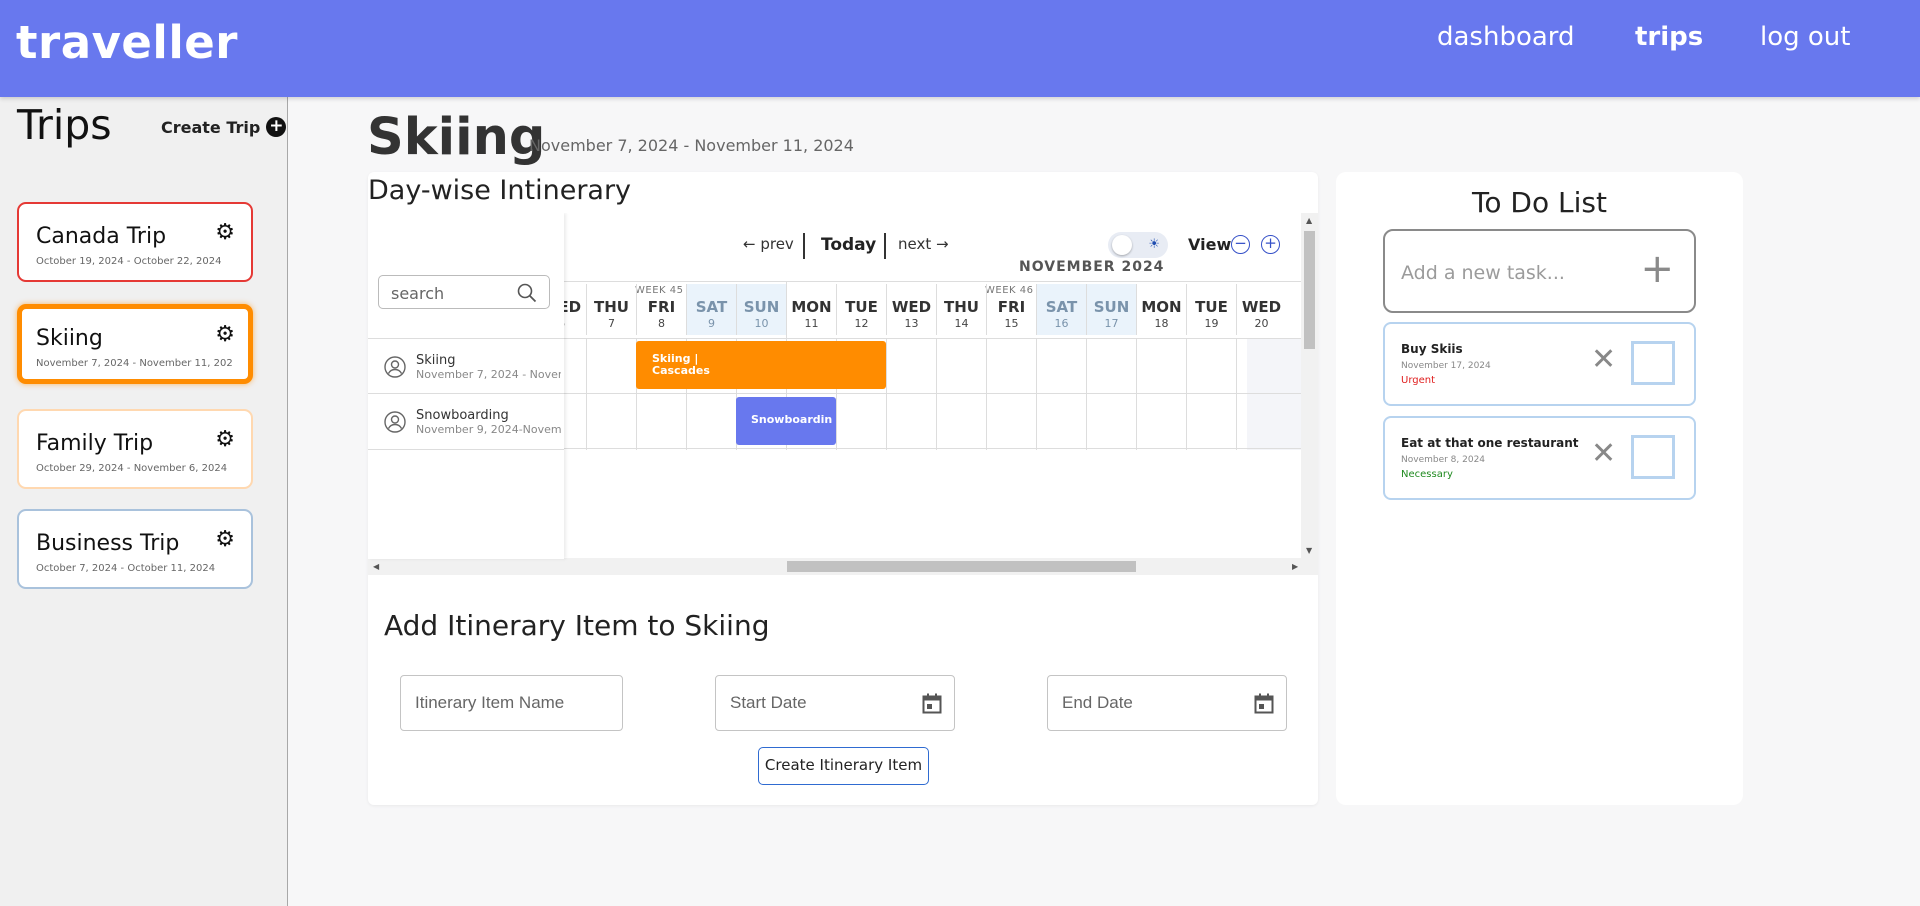 This screenshot has height=906, width=1920. Describe the element at coordinates (1443, 460) in the screenshot. I see `task-date: November 8, 2024` at that location.